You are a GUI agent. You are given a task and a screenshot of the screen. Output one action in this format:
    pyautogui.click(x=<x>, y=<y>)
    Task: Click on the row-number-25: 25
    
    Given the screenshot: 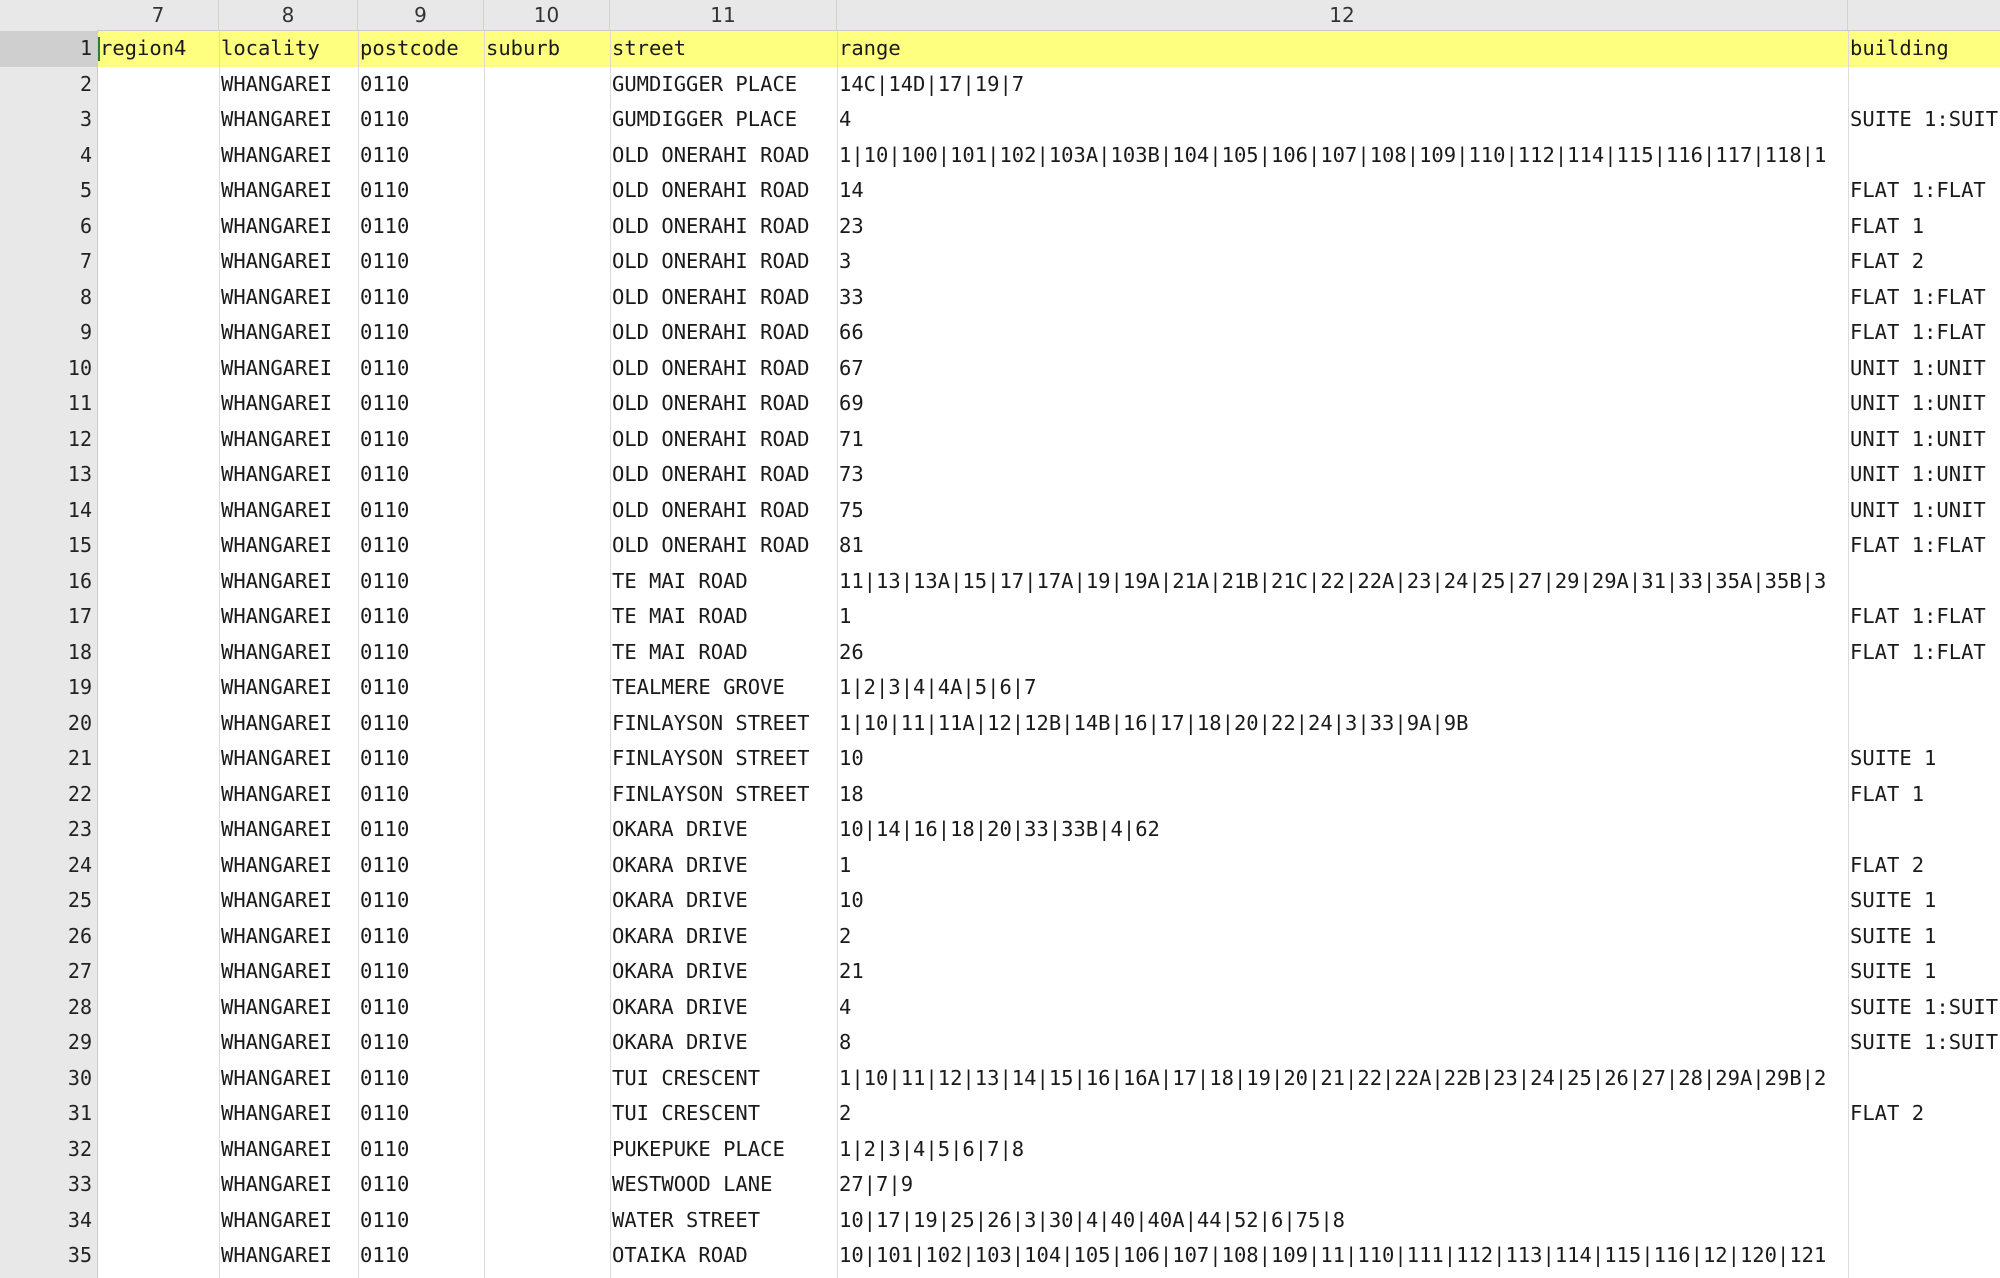 What is the action you would take?
    pyautogui.click(x=46, y=901)
    